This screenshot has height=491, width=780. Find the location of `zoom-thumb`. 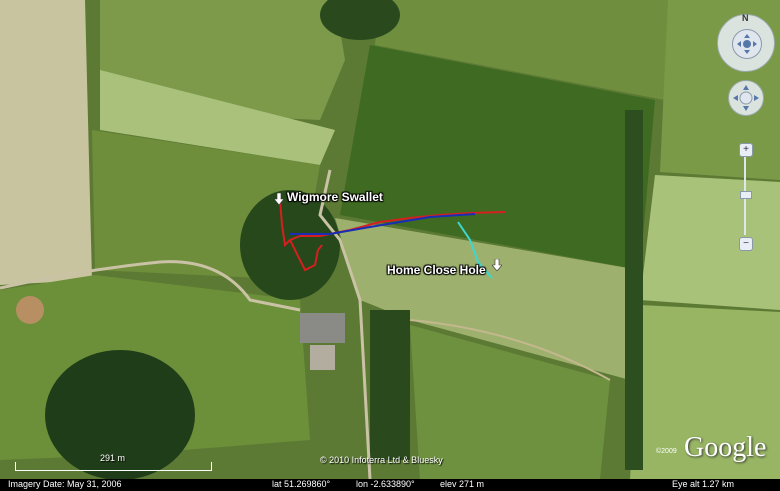

zoom-thumb is located at coordinates (746, 195).